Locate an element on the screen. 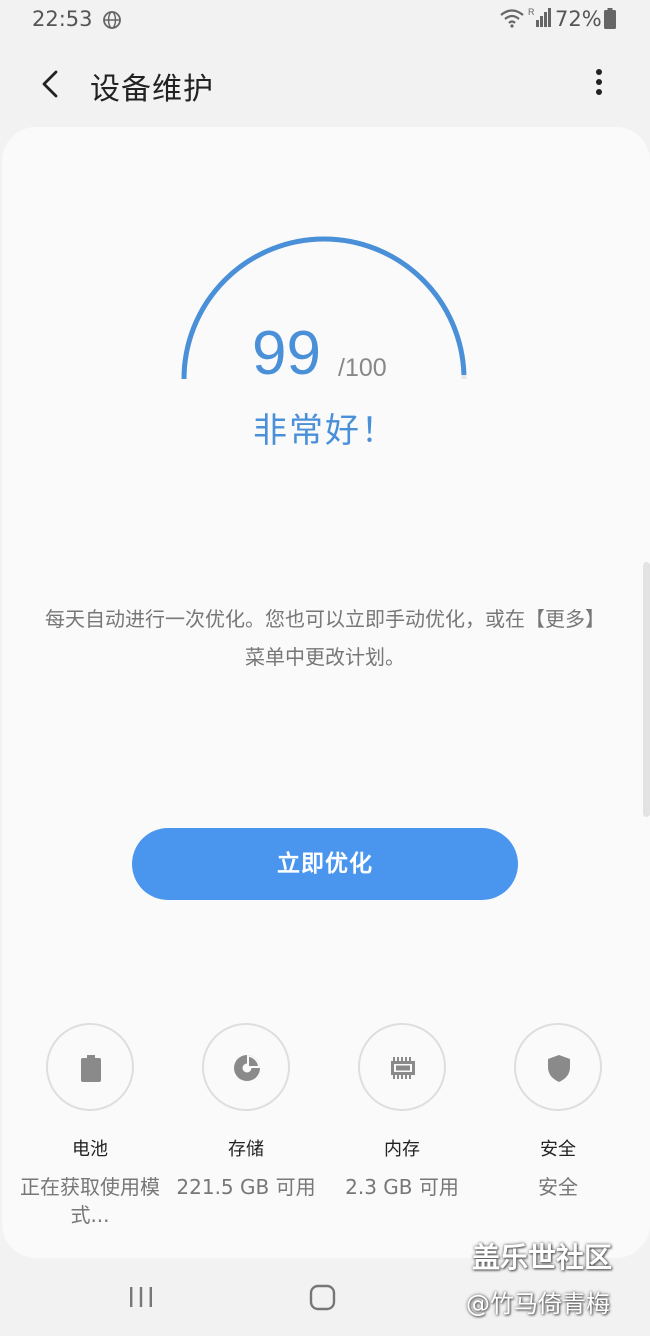  battery-status-icon is located at coordinates (610, 18).